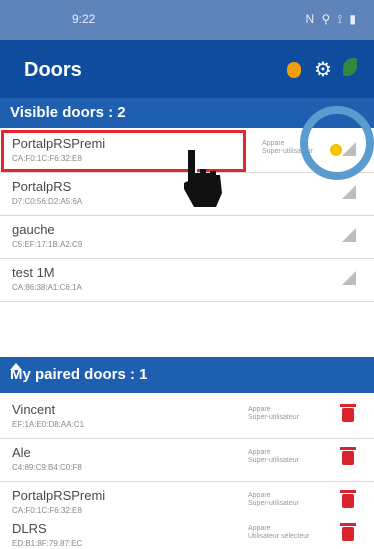 This screenshot has width=374, height=549. What do you see at coordinates (187, 375) in the screenshot?
I see `paired-doors-header: My paired doors : 1` at bounding box center [187, 375].